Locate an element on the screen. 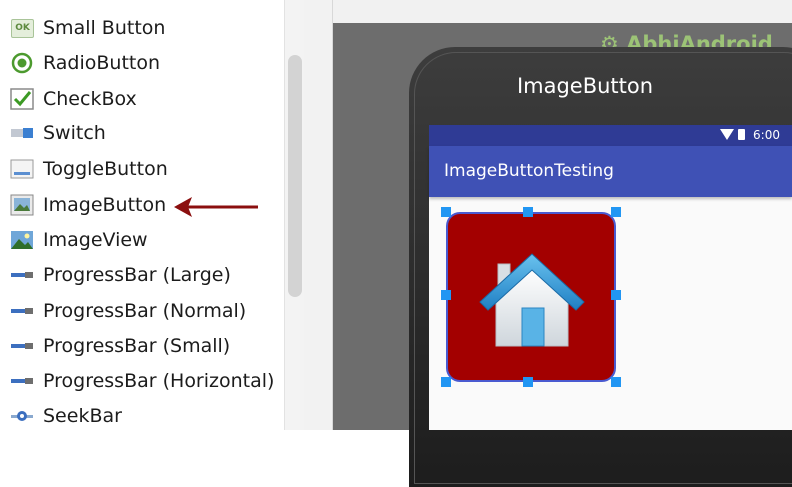  palette-item-progressbar-horizontal: ProgressBar (Horizontal) is located at coordinates (142, 381).